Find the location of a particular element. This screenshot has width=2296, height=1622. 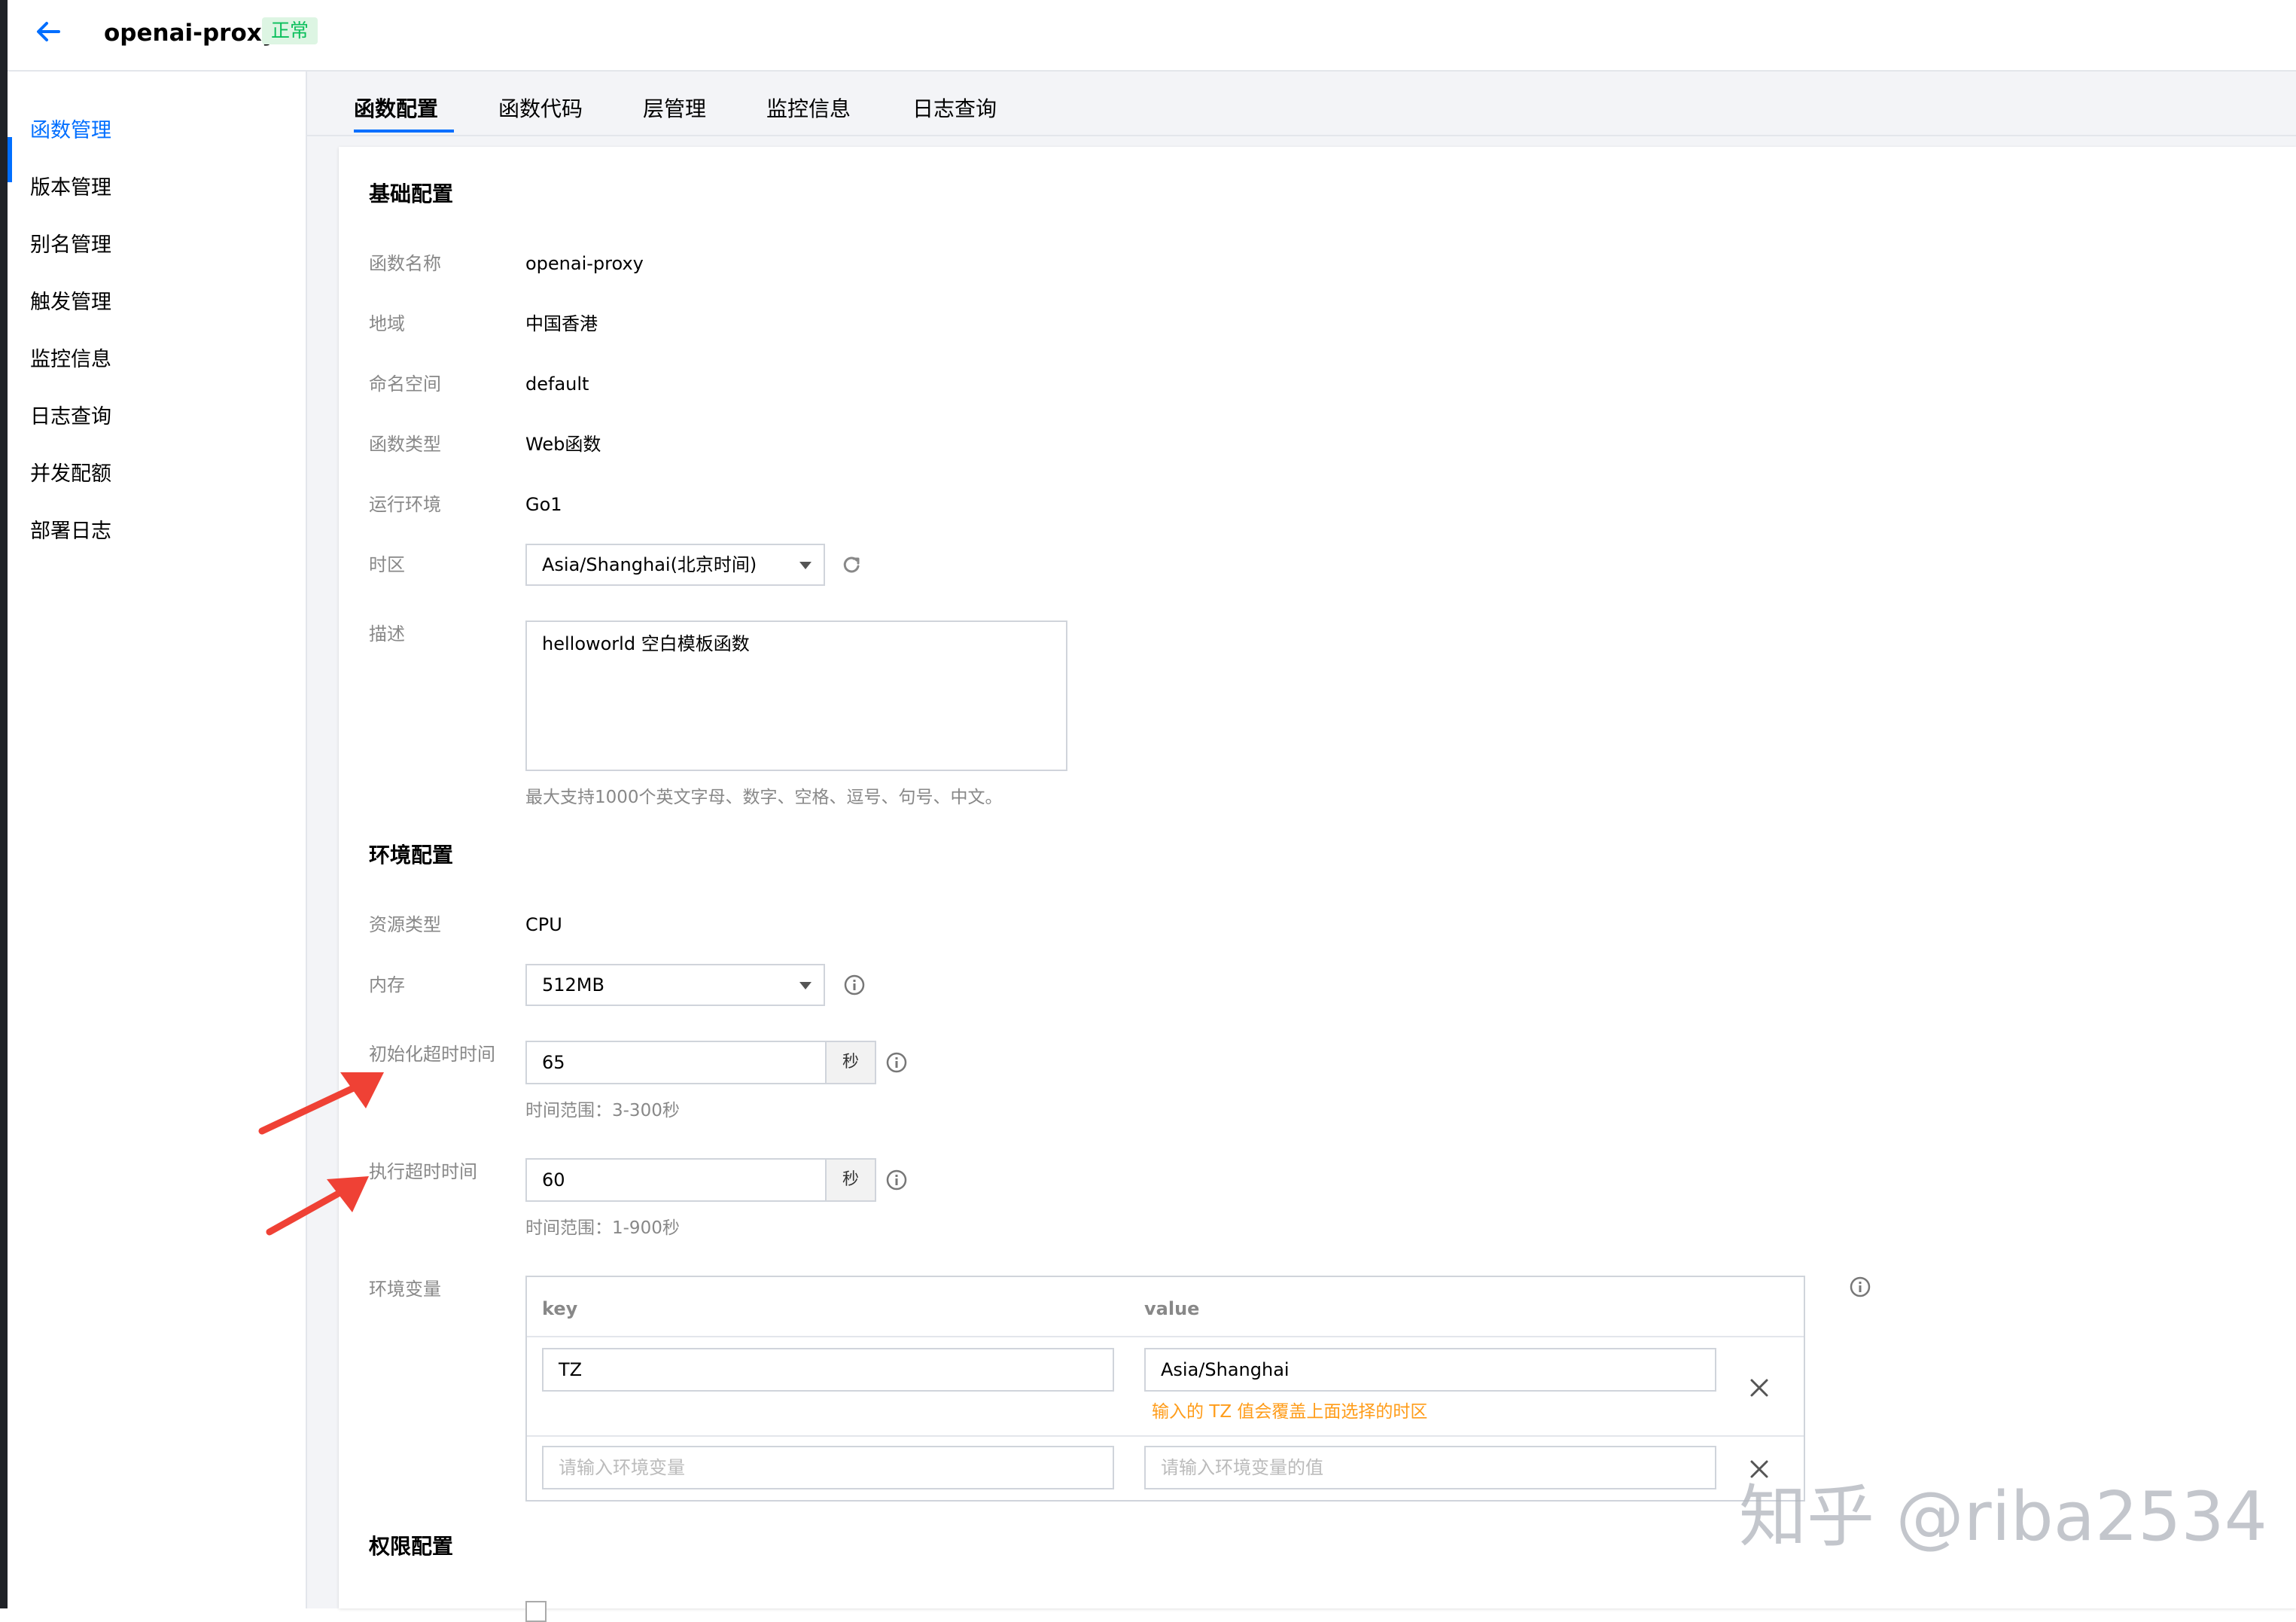

namespace-label: 命名空间 is located at coordinates (405, 384).